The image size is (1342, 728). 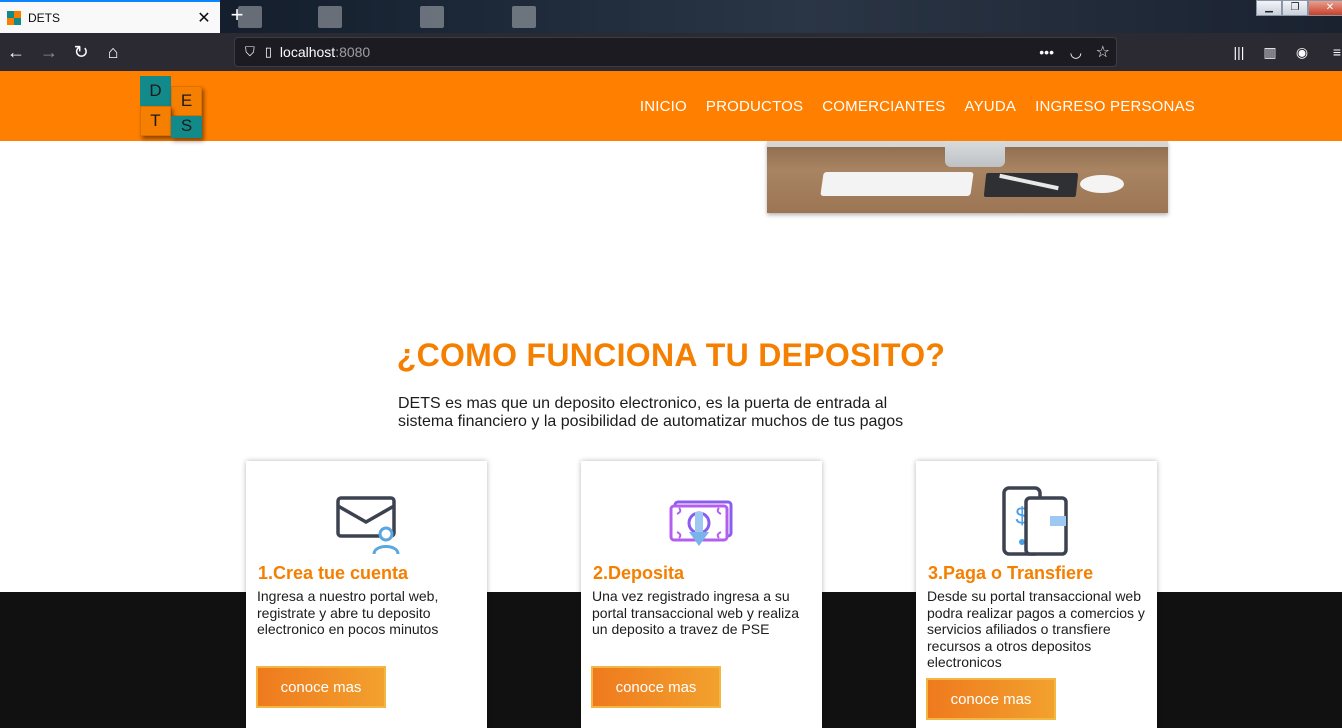 What do you see at coordinates (639, 573) in the screenshot?
I see `card-title: 2.Deposita` at bounding box center [639, 573].